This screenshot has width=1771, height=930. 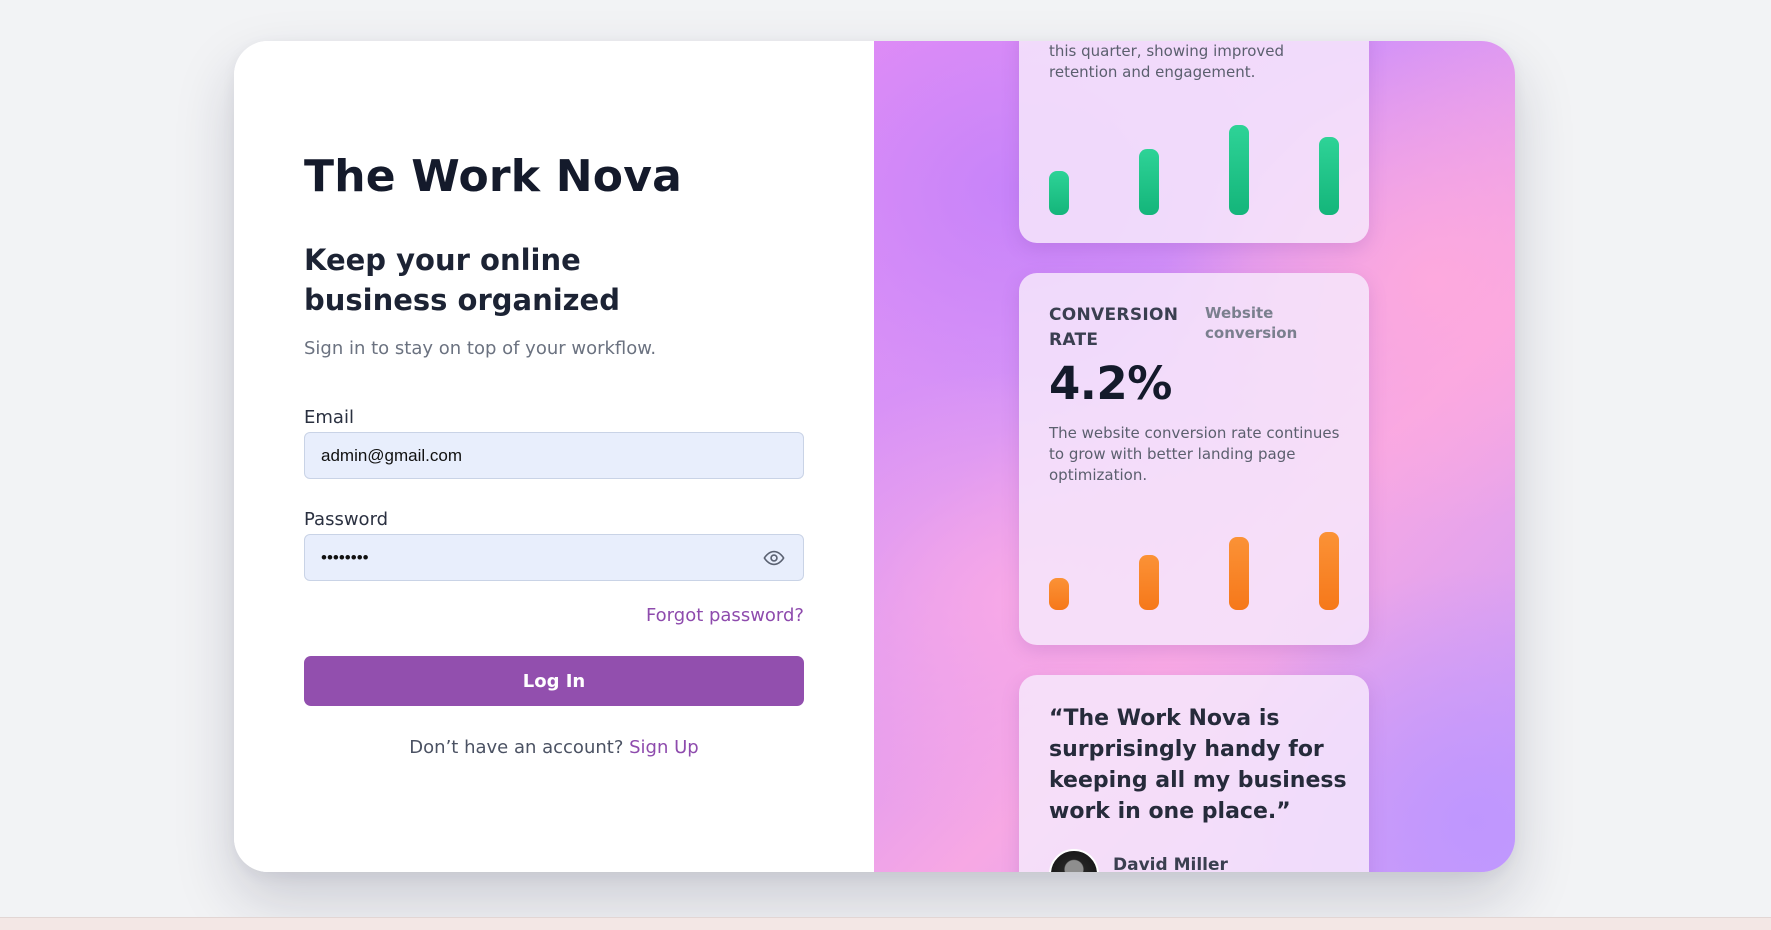 What do you see at coordinates (1114, 327) in the screenshot?
I see `conversion-metric-label: CONVERSION RATE` at bounding box center [1114, 327].